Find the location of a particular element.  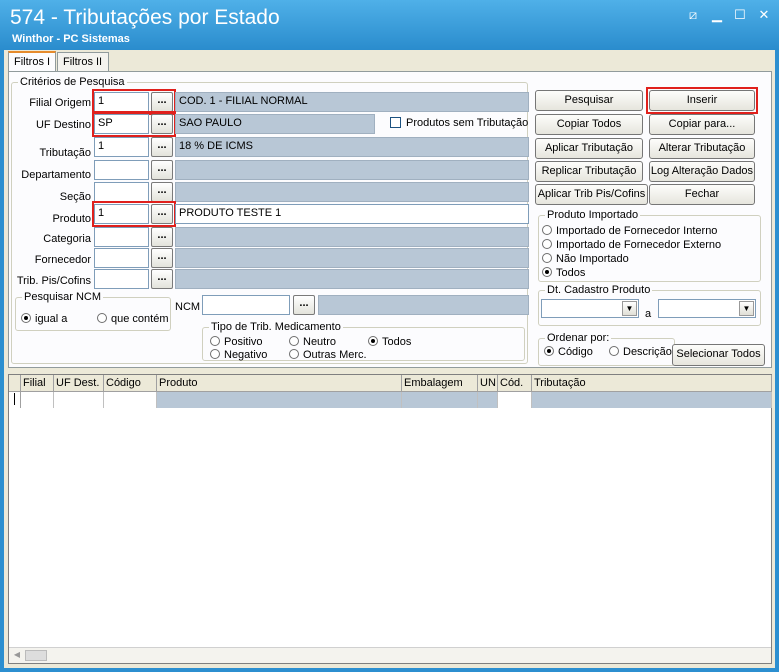

ordenar-descricao-radio: Descrição is located at coordinates (640, 352).